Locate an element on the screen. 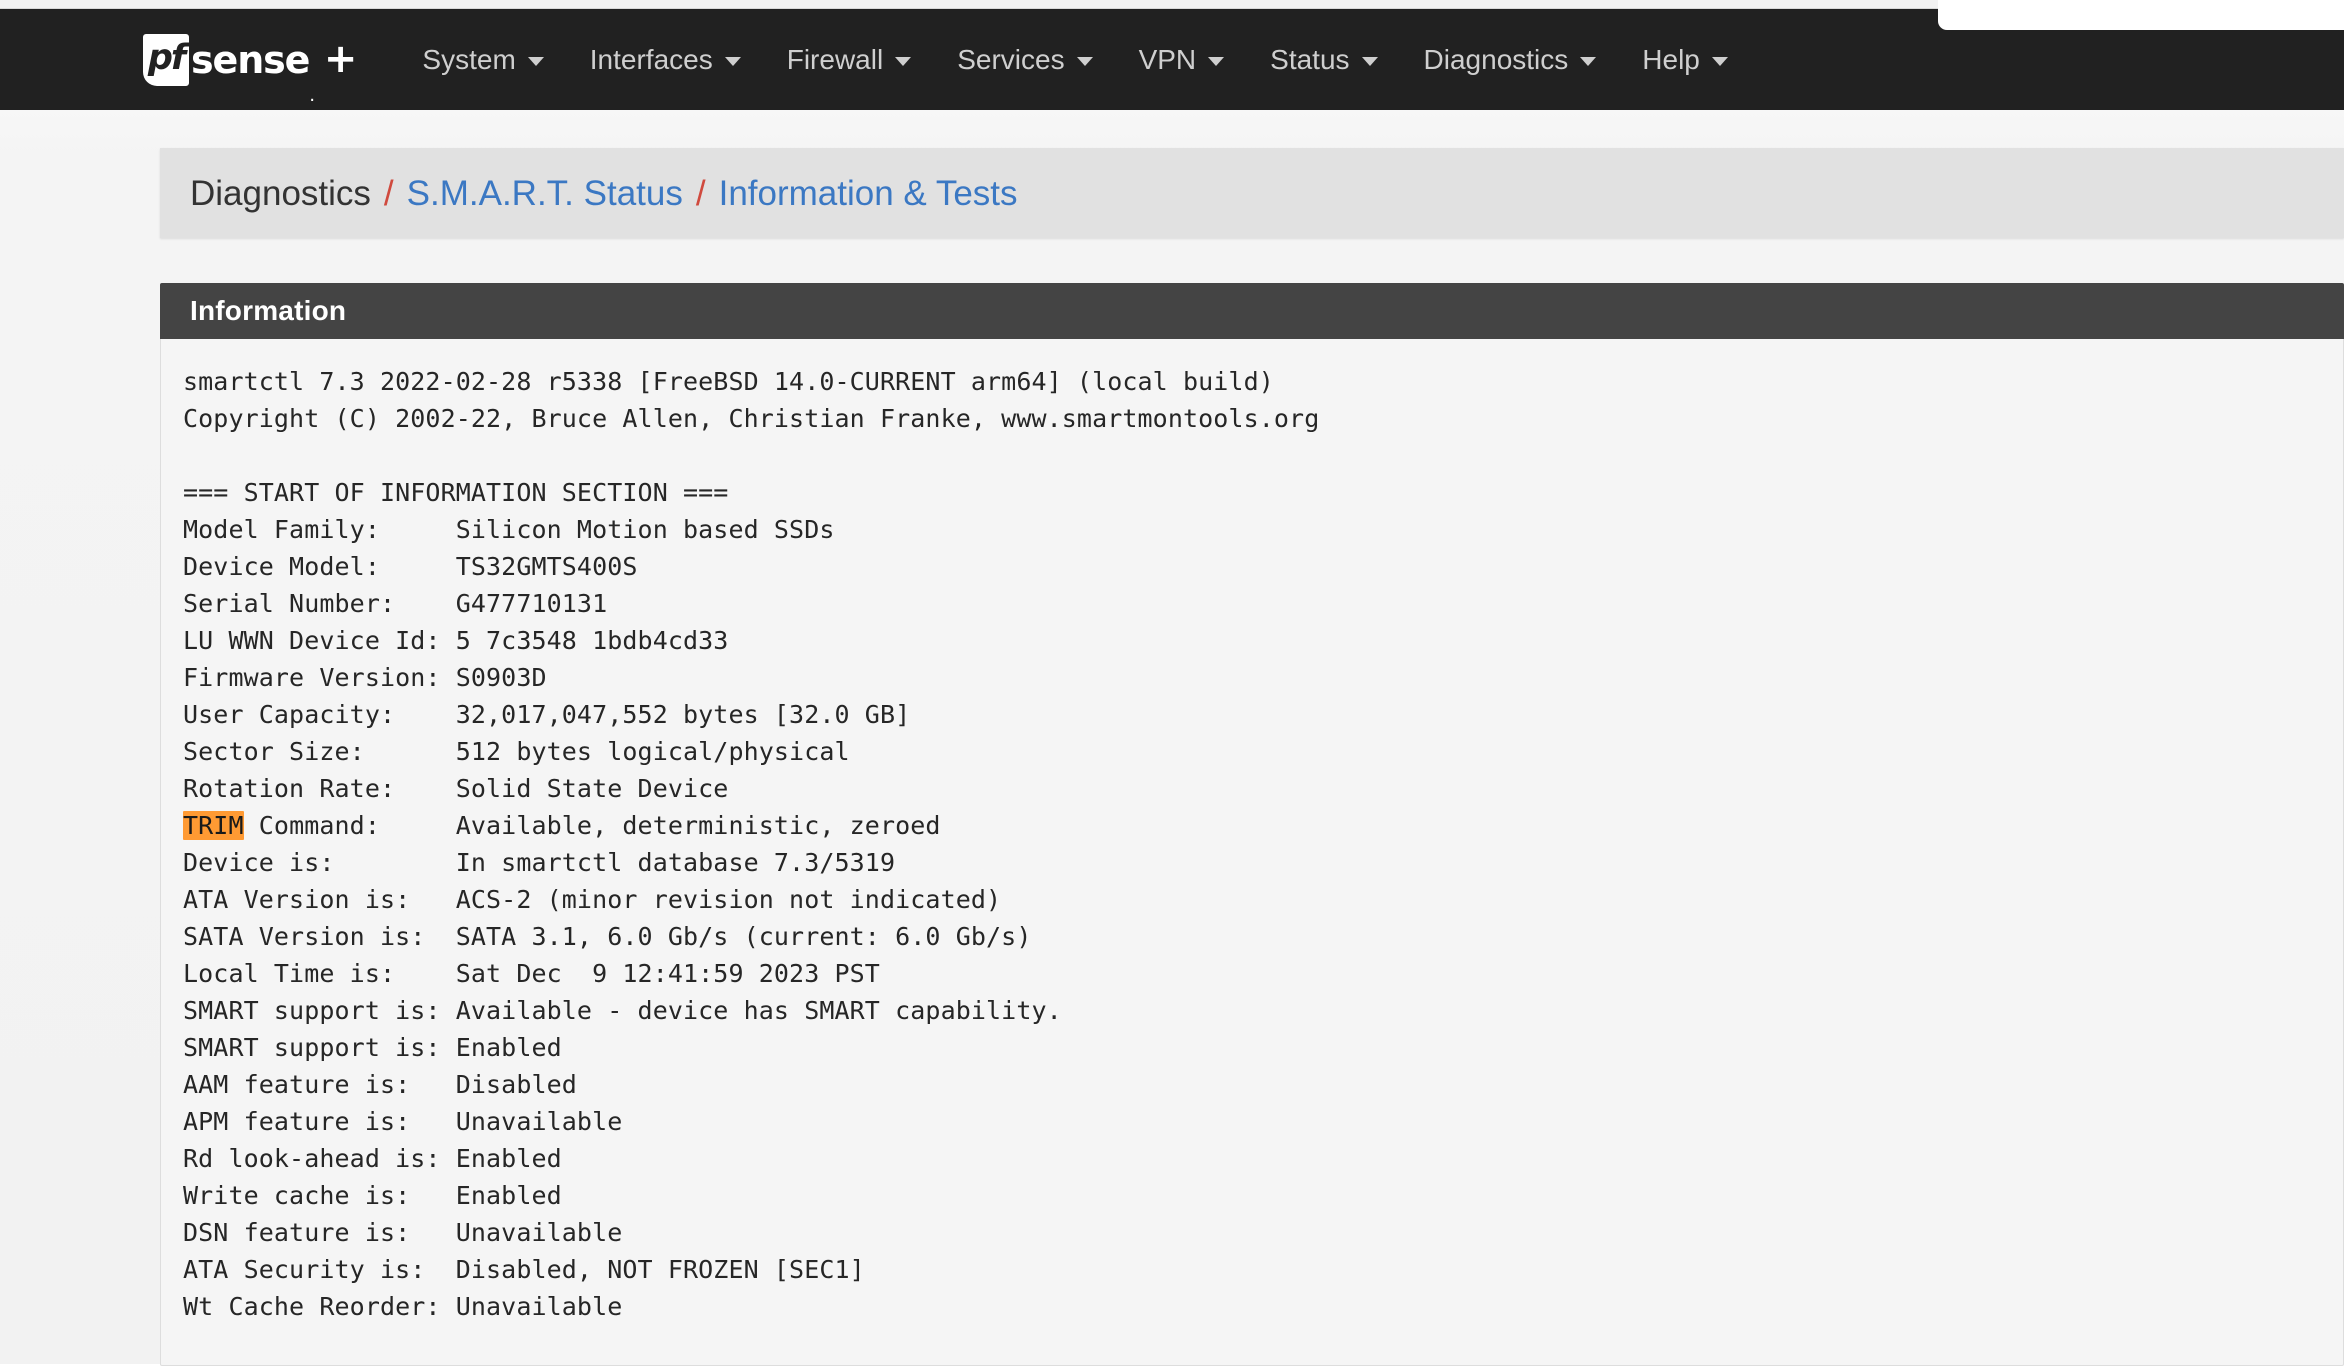 The image size is (2344, 1366). nav-item-diagnostics: Diagnostics is located at coordinates (1510, 59).